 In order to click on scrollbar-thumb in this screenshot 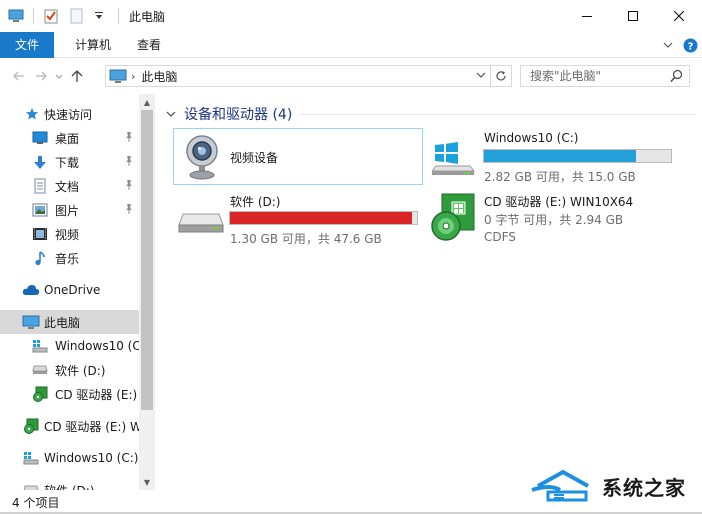, I will do `click(147, 260)`.